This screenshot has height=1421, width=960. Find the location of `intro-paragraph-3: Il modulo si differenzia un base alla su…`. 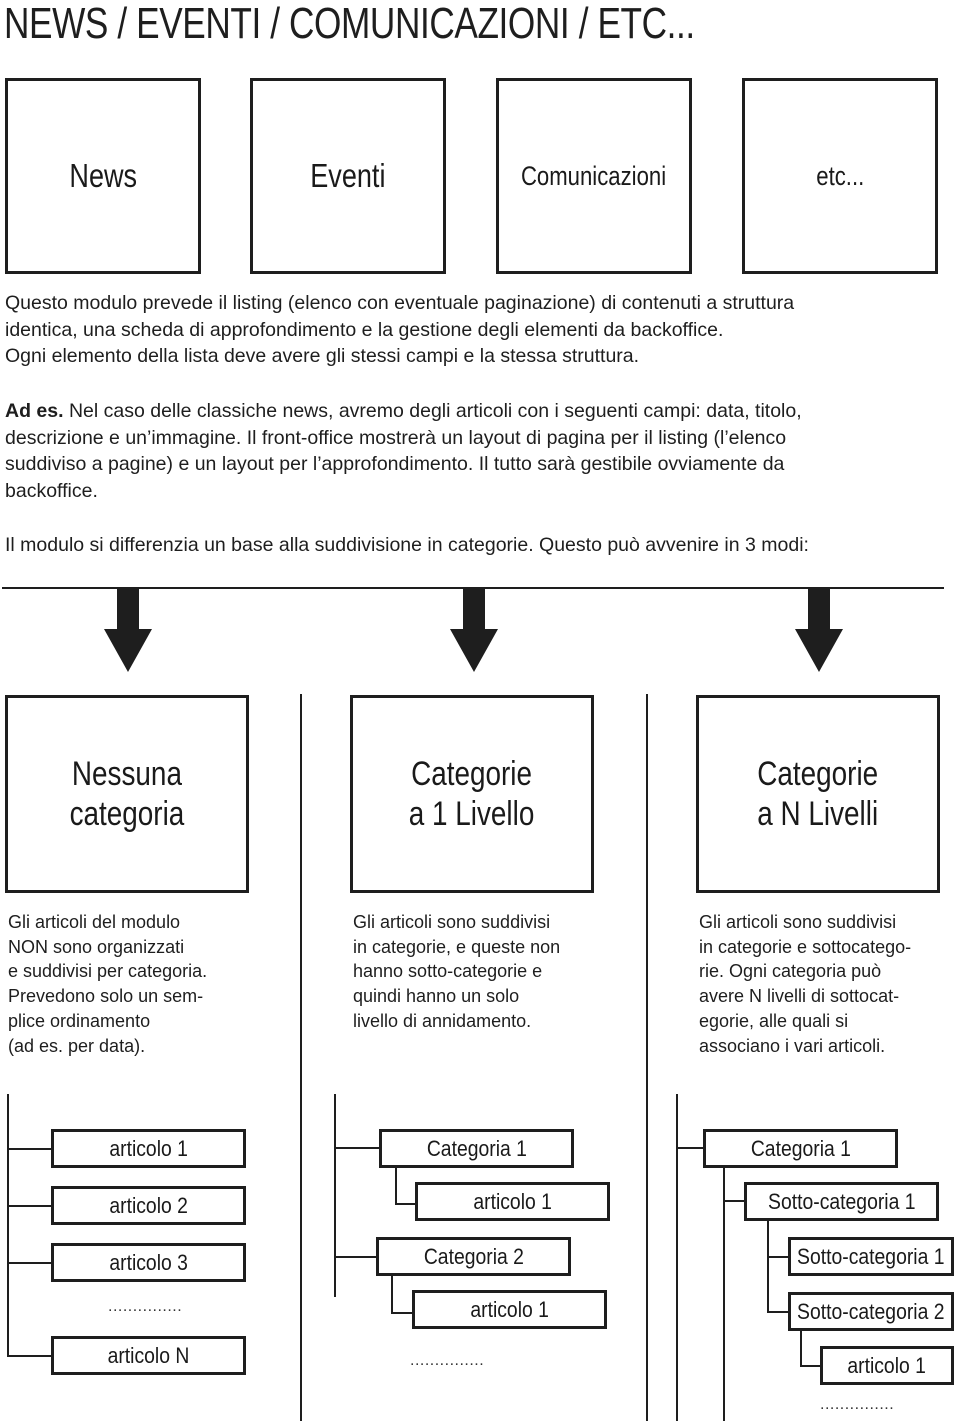

intro-paragraph-3: Il modulo si differenzia un base alla su… is located at coordinates (407, 545).